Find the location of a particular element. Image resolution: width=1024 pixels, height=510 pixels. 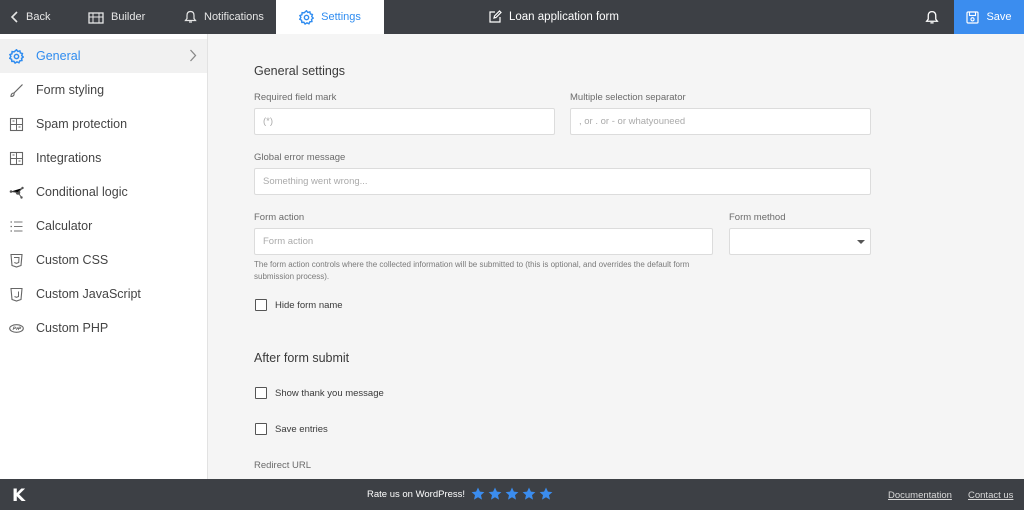

sidebar-item-custom-php: Custom PHP is located at coordinates (103, 328).